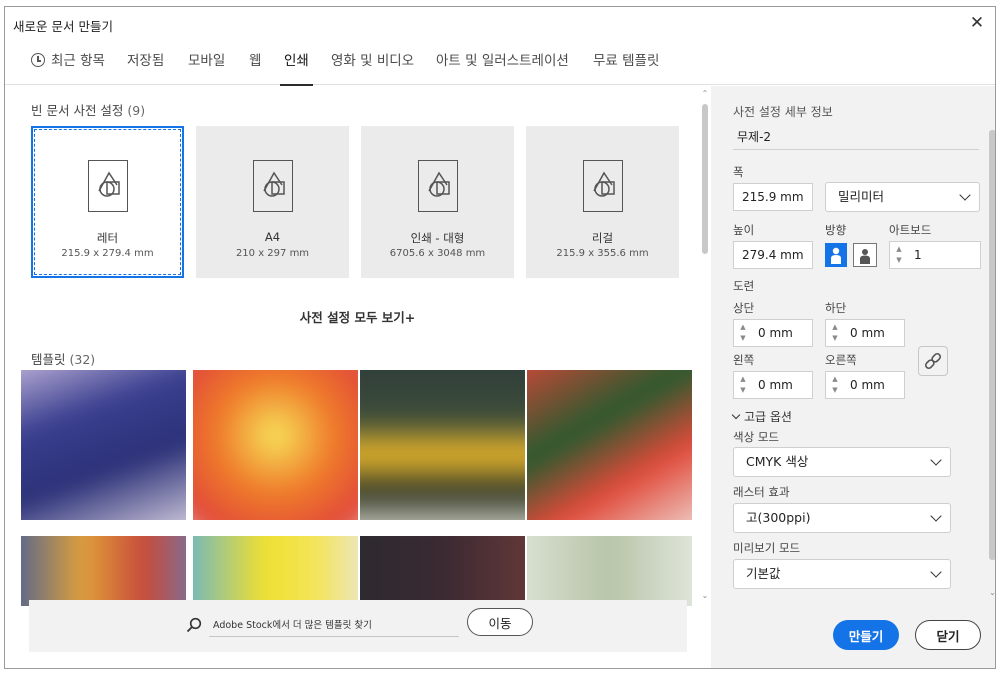 The width and height of the screenshot is (1000, 674). I want to click on preset-name: 인쇄 - 대형, so click(437, 238).